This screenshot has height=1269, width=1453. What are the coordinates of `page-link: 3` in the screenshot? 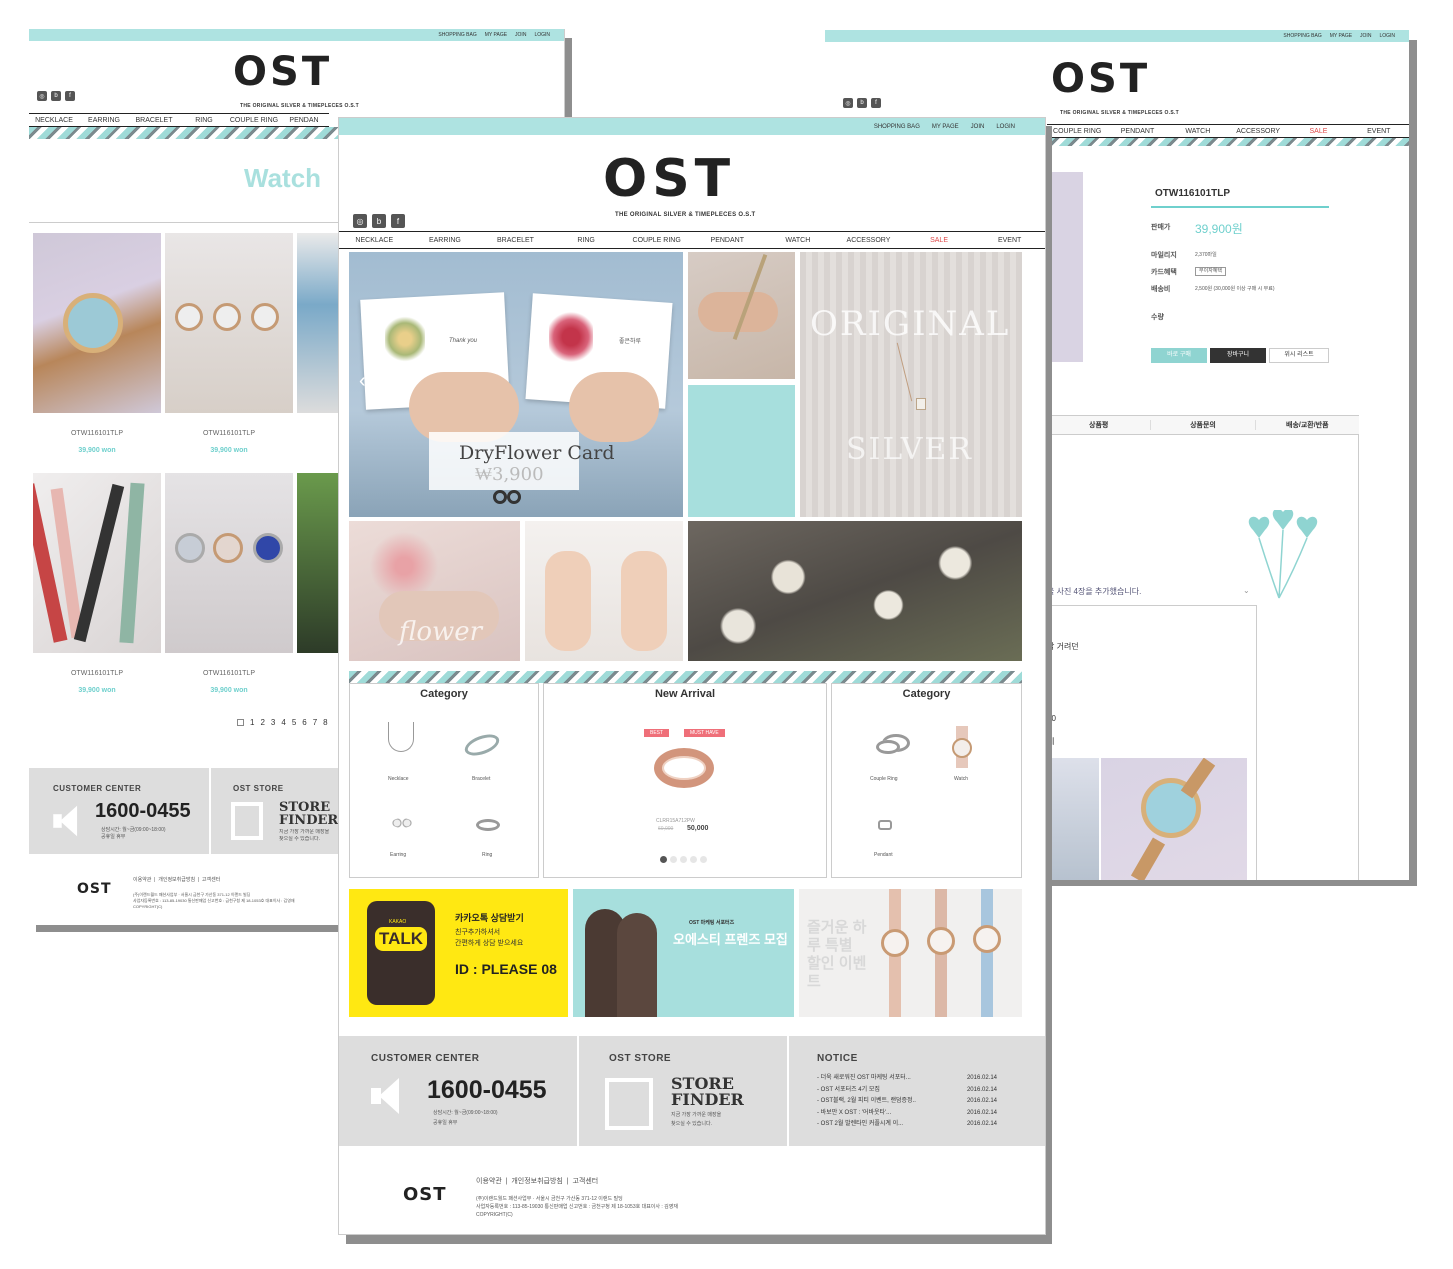 It's located at (273, 722).